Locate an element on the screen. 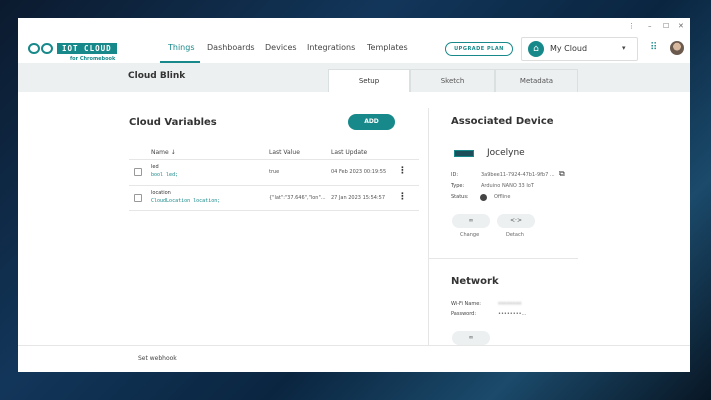 The image size is (711, 400). tab-metadata: Metadata is located at coordinates (536, 80).